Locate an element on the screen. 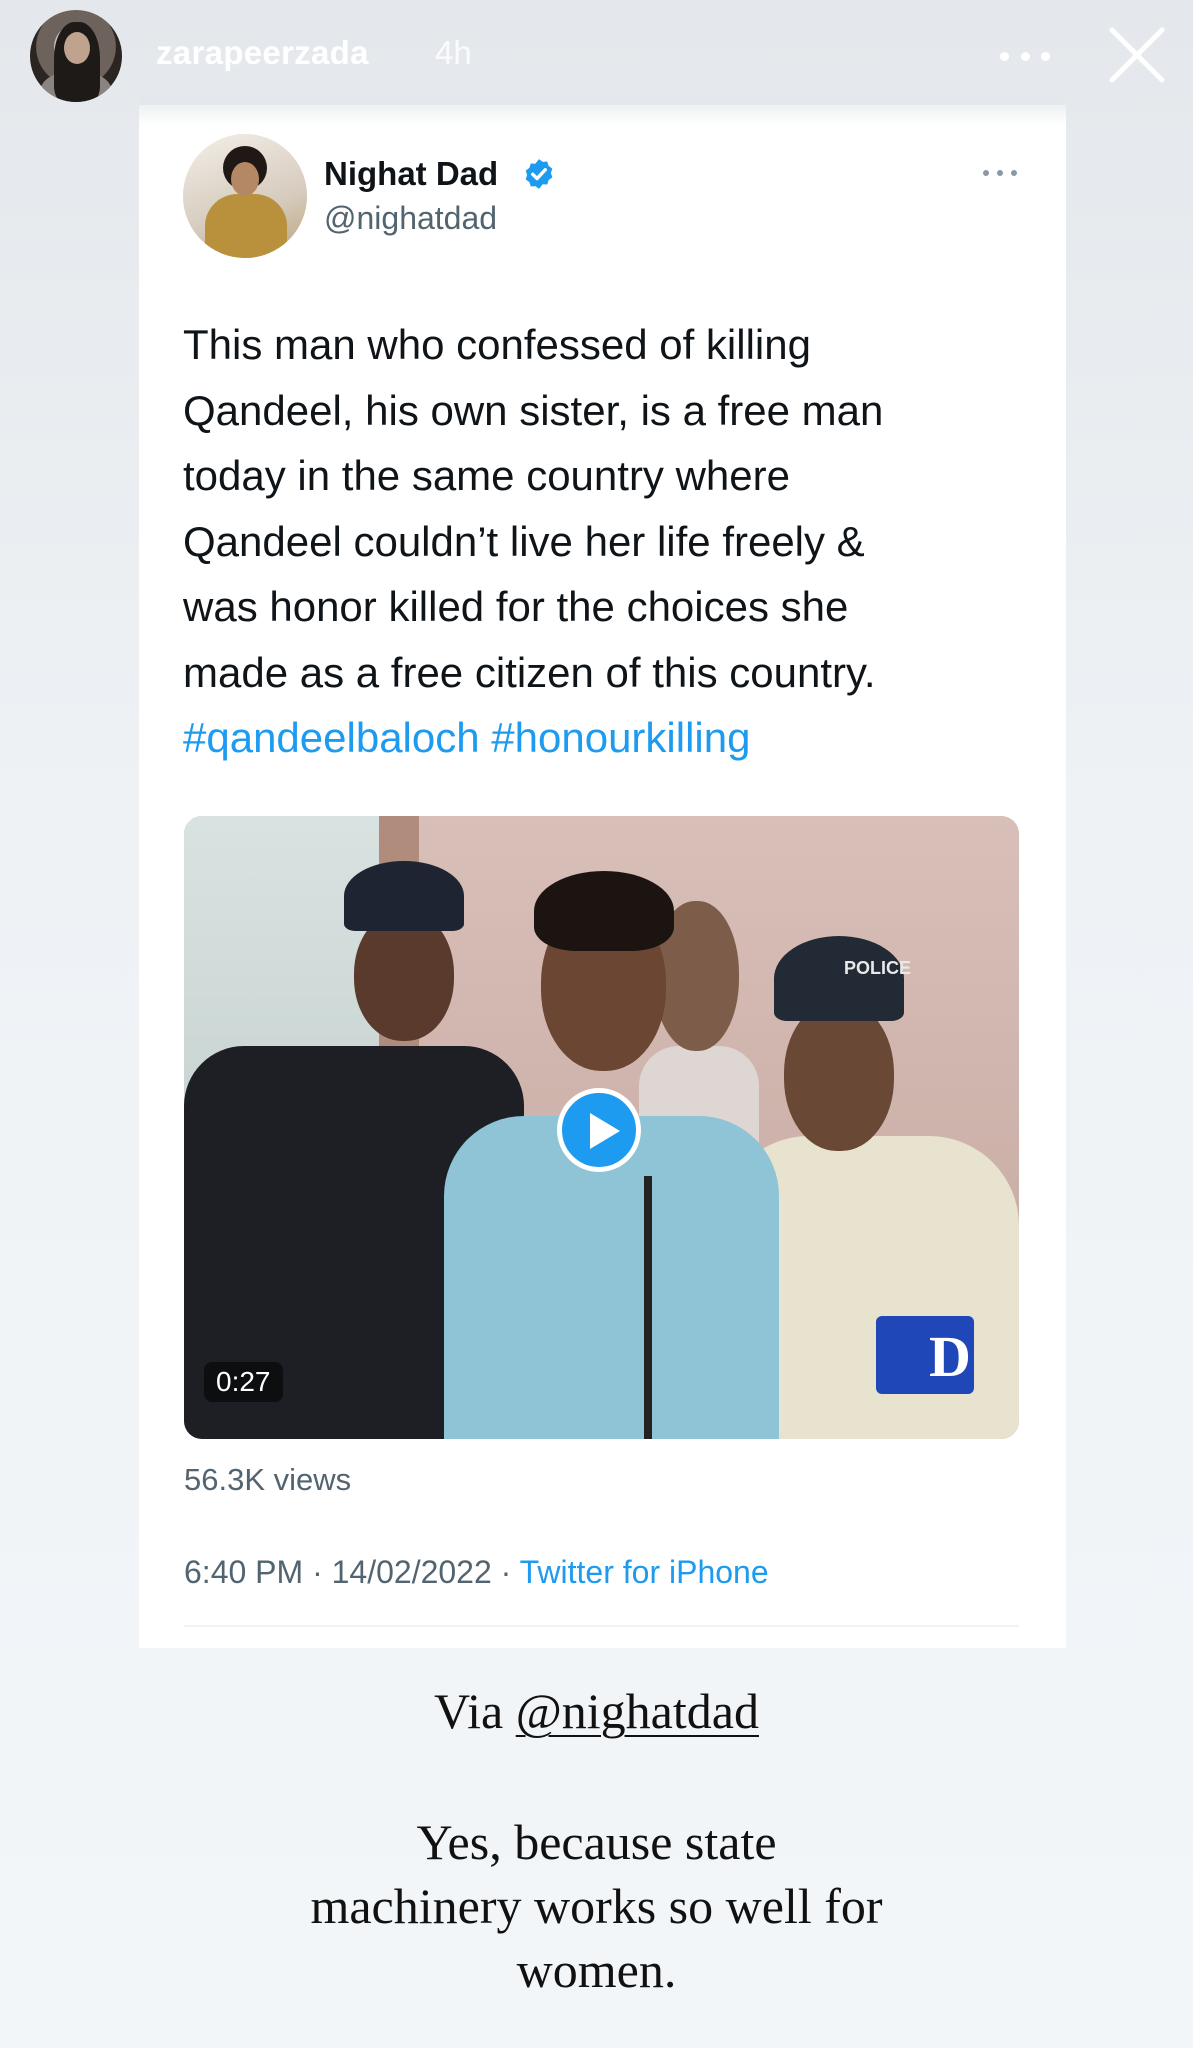 The width and height of the screenshot is (1193, 2048). police-cap-text: POLICE is located at coordinates (878, 968).